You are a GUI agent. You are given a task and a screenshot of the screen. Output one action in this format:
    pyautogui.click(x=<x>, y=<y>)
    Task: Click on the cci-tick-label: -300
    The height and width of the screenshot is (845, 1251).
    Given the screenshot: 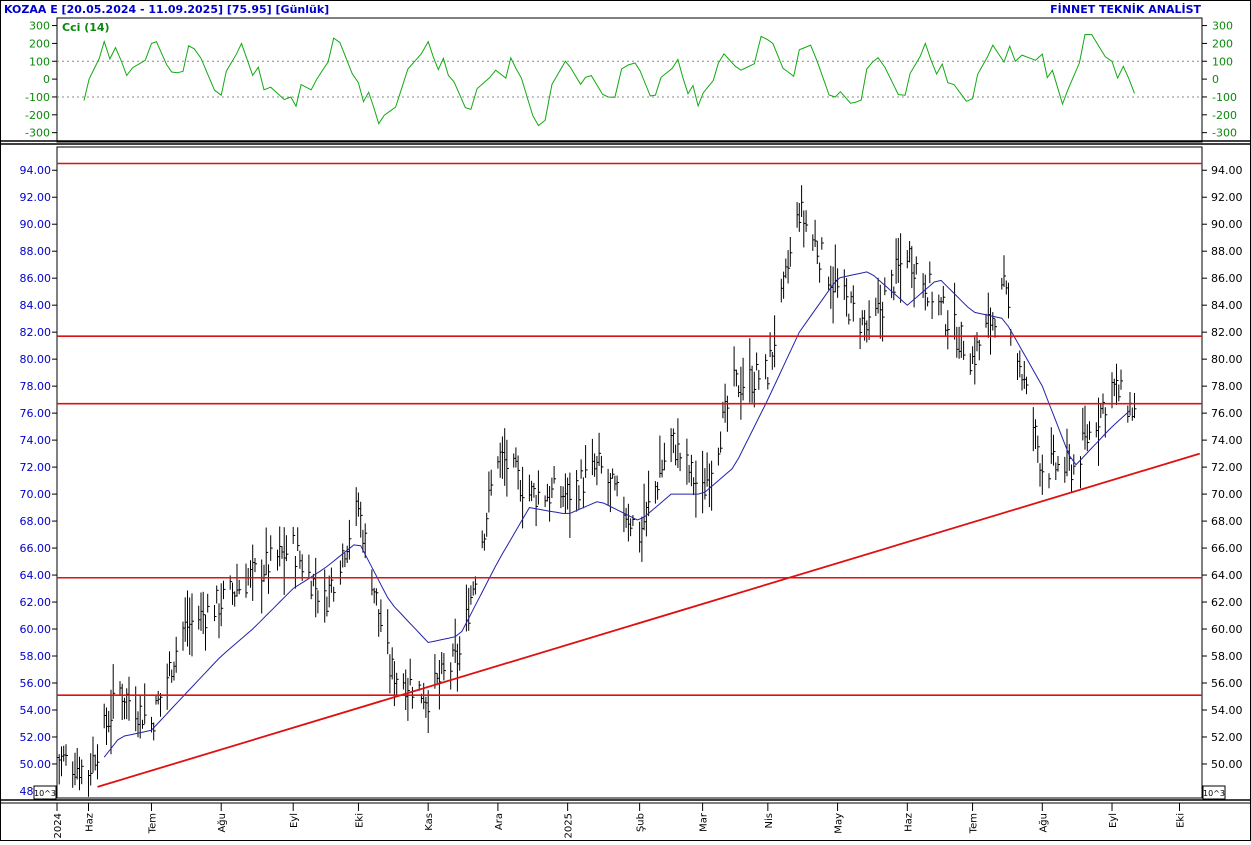 What is the action you would take?
    pyautogui.click(x=37, y=133)
    